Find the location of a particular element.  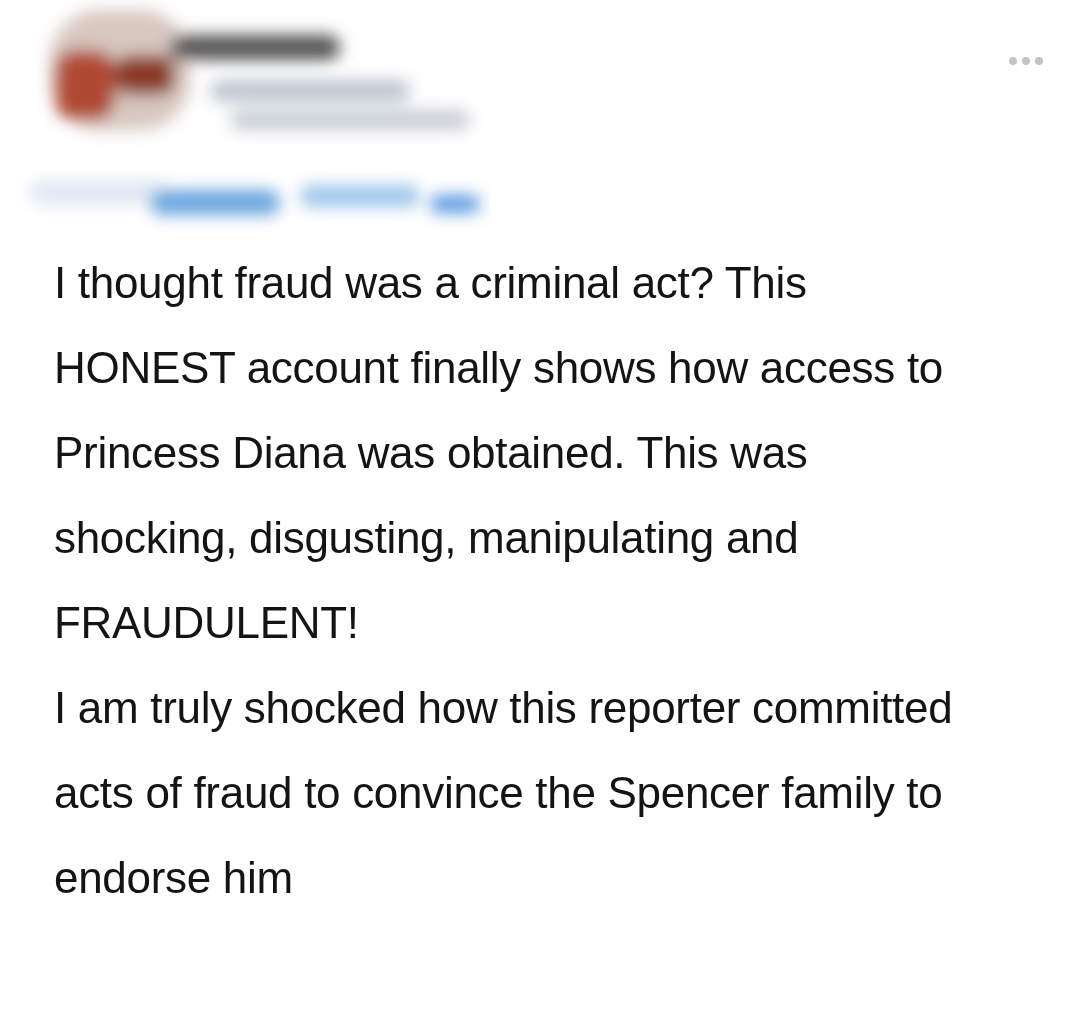

more-icon is located at coordinates (1026, 61).